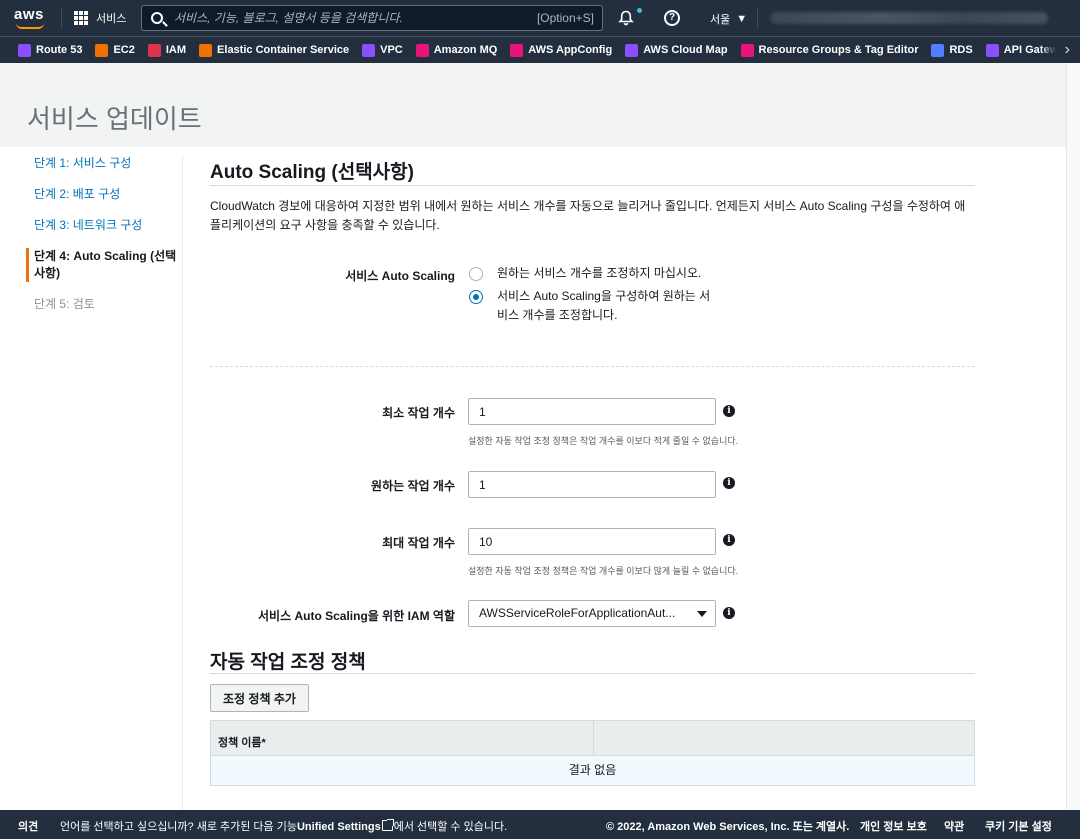 This screenshot has height=839, width=1080. What do you see at coordinates (639, 10) in the screenshot?
I see `notification-dot` at bounding box center [639, 10].